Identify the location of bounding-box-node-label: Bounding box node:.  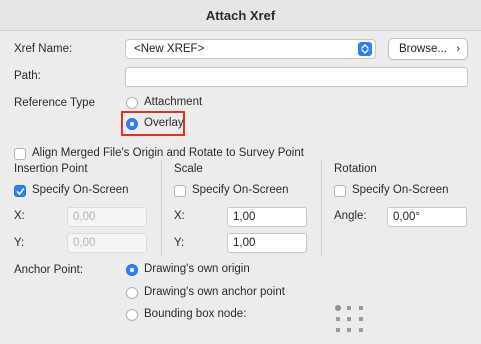
(195, 314).